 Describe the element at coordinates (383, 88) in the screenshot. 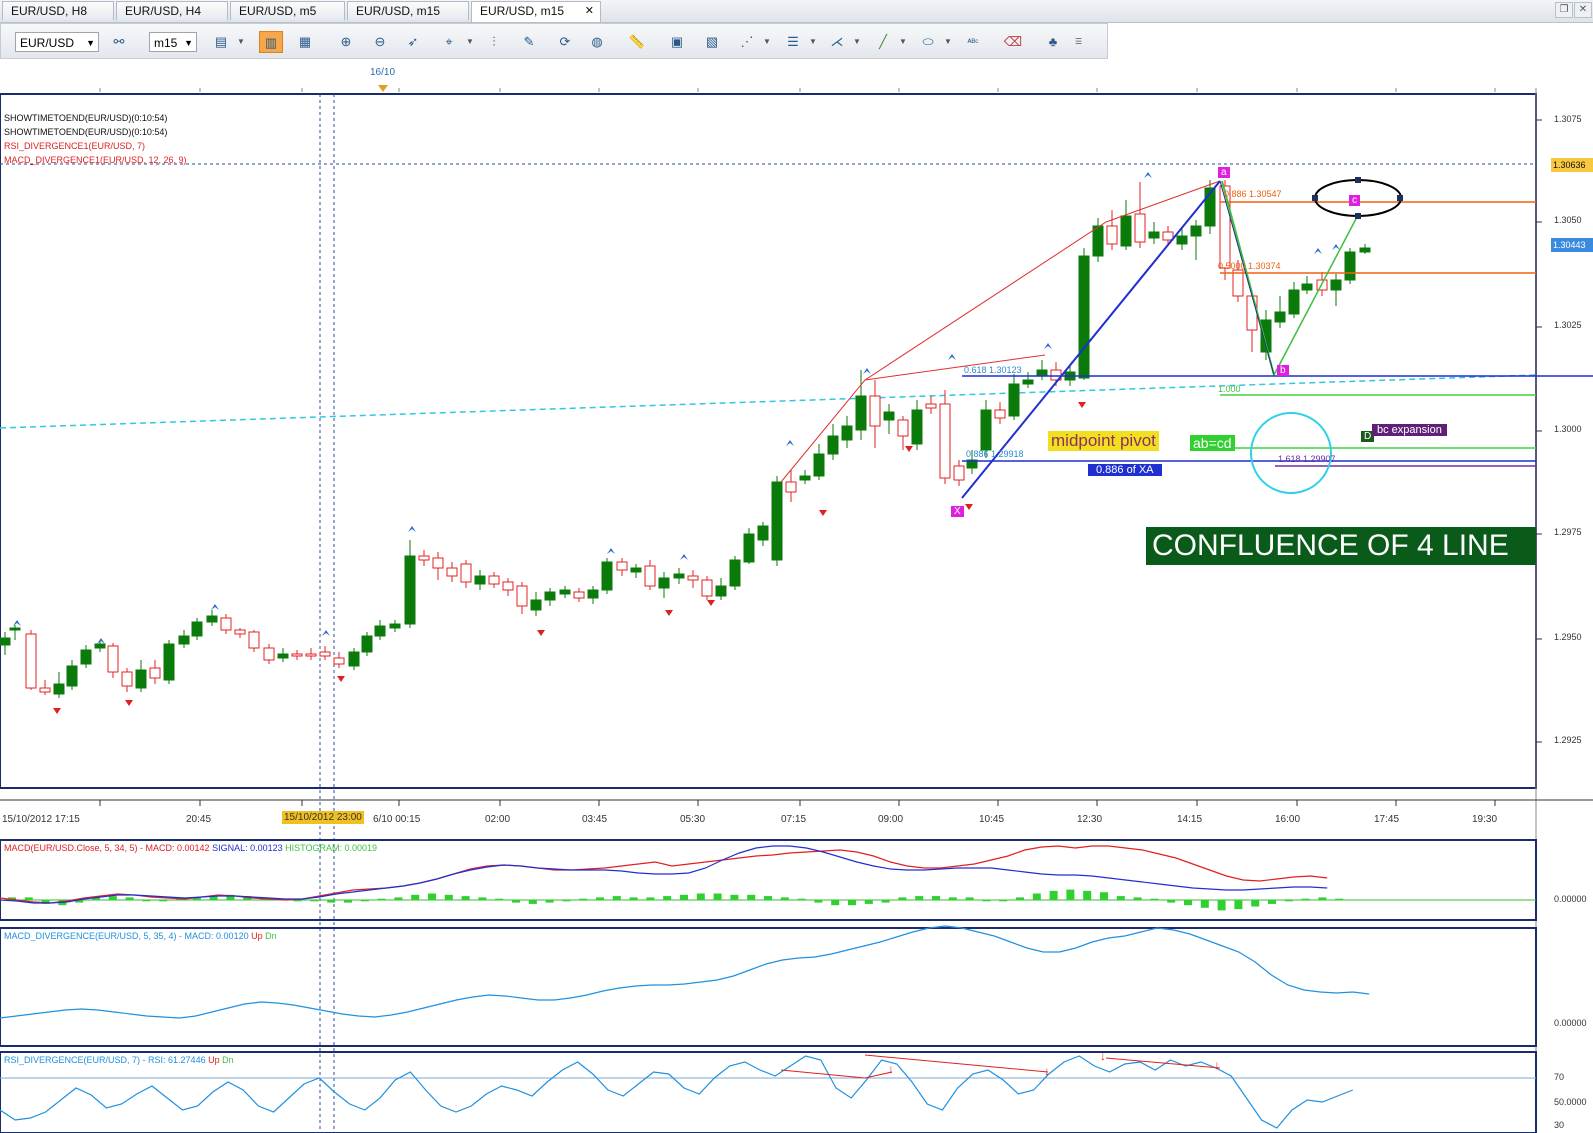

I see `date-marker-icon` at that location.